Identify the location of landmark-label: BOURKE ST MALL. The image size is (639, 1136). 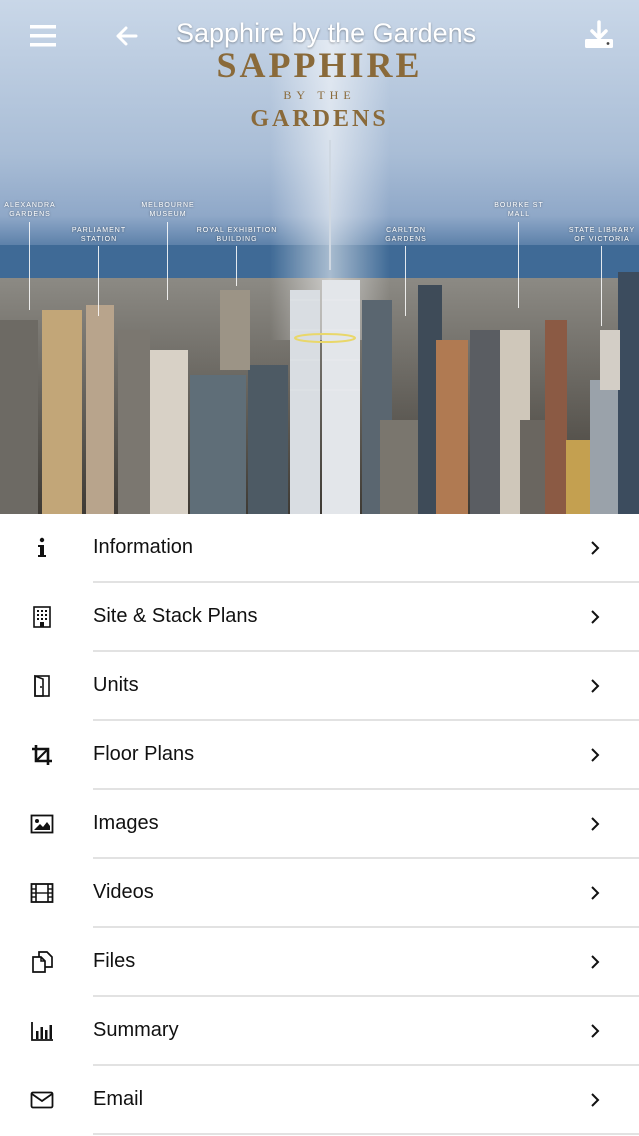
(519, 210).